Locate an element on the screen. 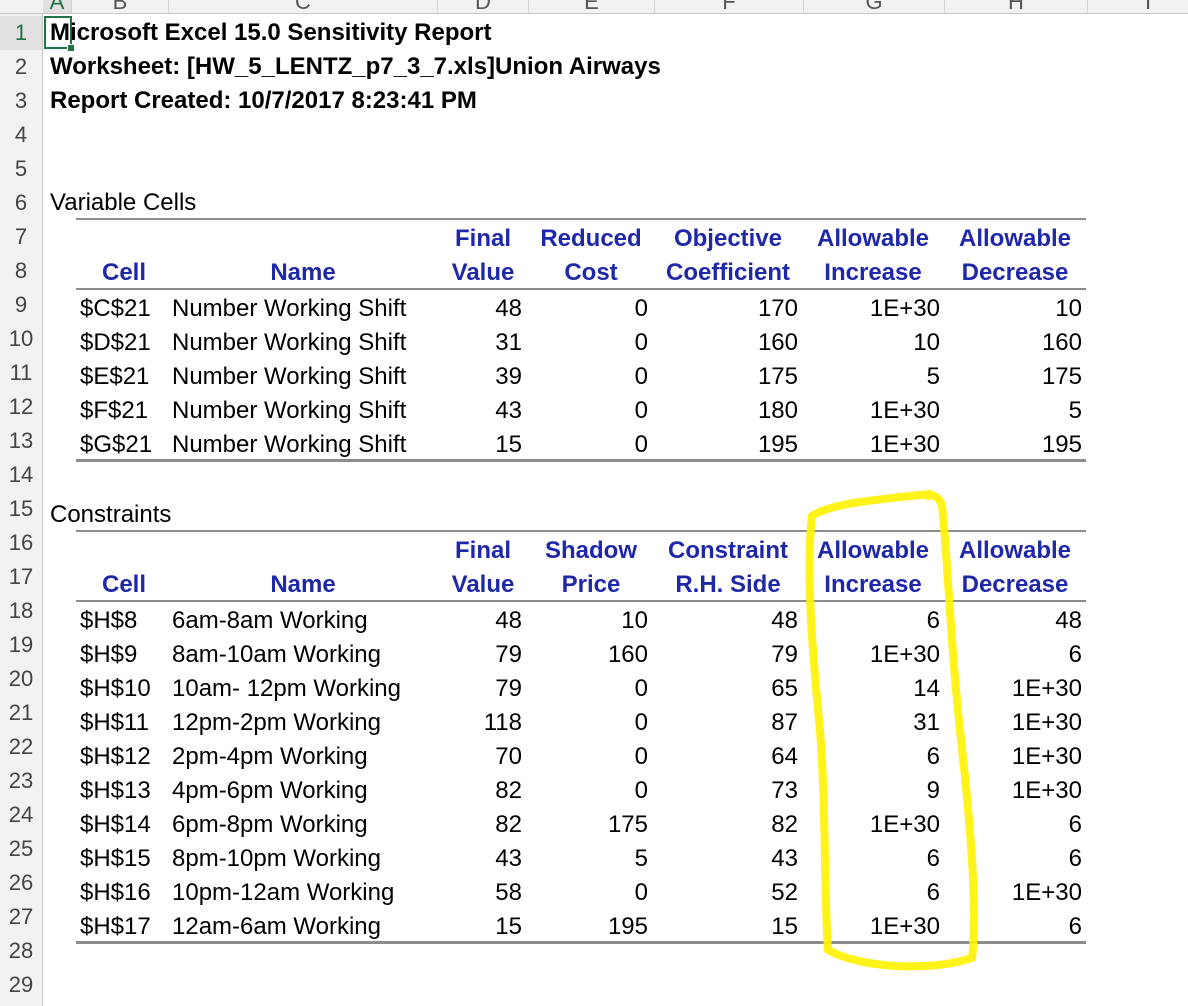 This screenshot has width=1188, height=1006. constraints-cell-ref: $H$14 is located at coordinates (124, 825).